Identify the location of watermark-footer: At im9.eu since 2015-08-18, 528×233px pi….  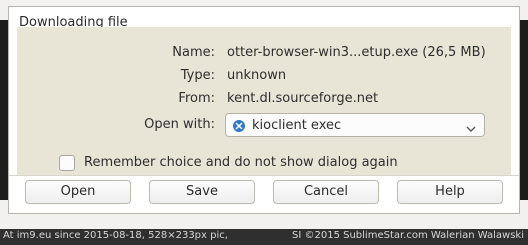
(264, 237).